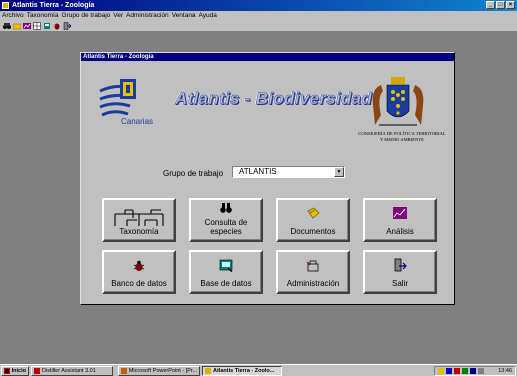 This screenshot has width=517, height=376. What do you see at coordinates (147, 16) in the screenshot?
I see `menu-administracion: Administración` at bounding box center [147, 16].